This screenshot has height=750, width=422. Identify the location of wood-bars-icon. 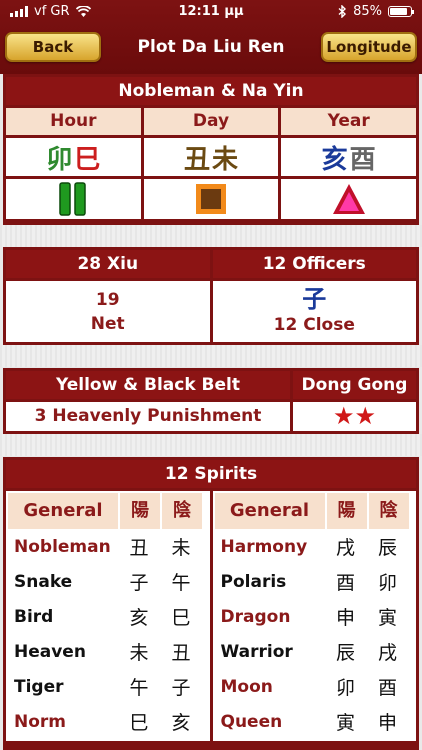
(73, 199).